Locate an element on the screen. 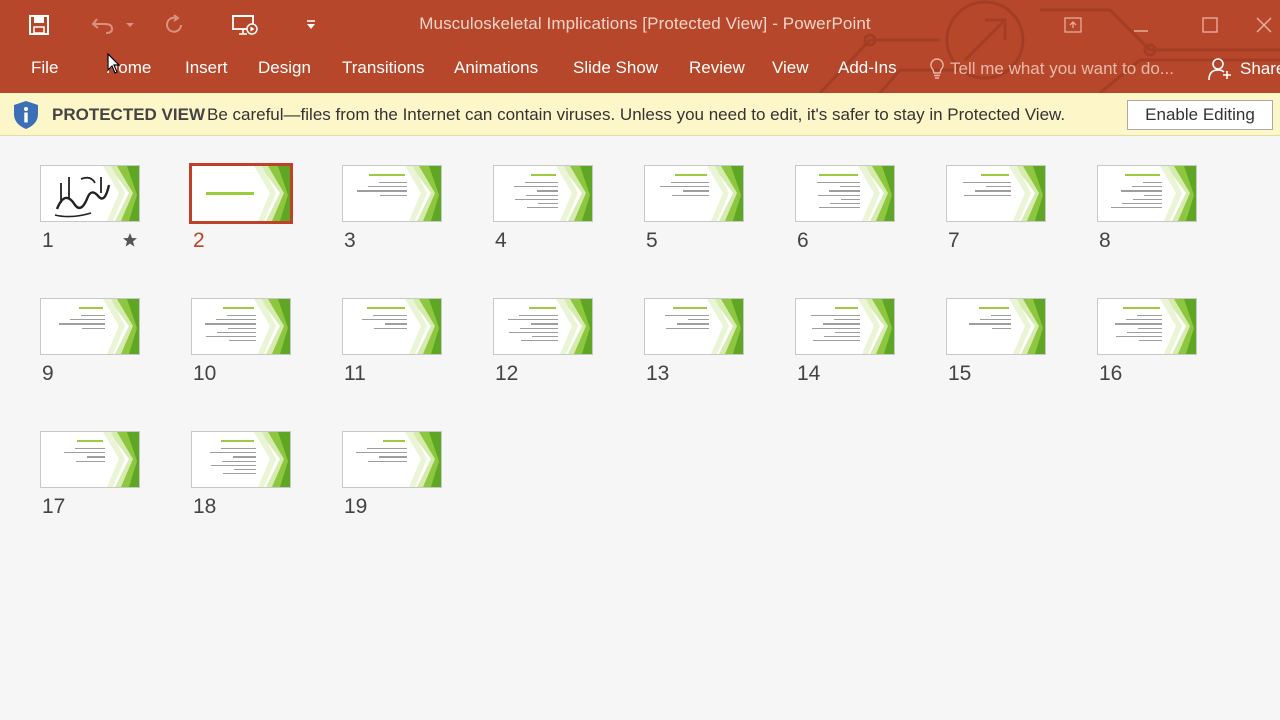 This screenshot has width=1280, height=720. slide-number: 10 is located at coordinates (205, 373).